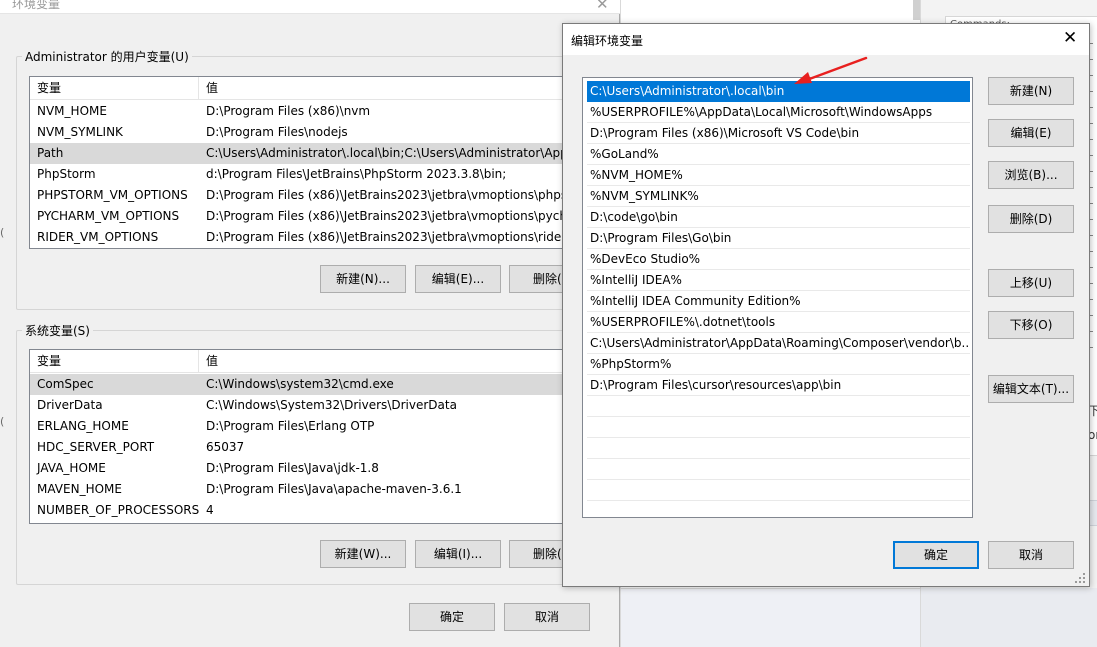  I want to click on variable-value: 65037, so click(225, 447).